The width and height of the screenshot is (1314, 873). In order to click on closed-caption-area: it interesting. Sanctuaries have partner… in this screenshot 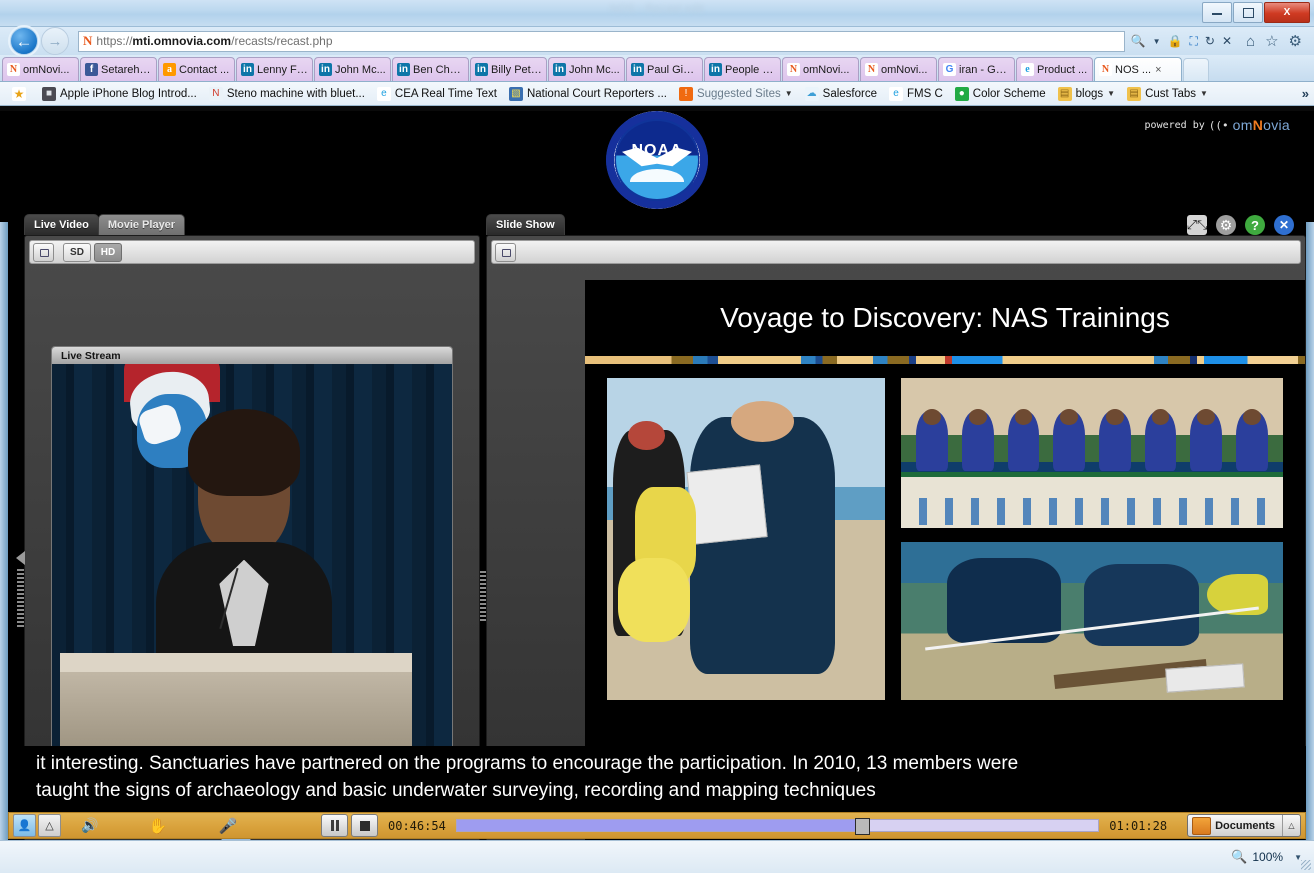, I will do `click(657, 779)`.